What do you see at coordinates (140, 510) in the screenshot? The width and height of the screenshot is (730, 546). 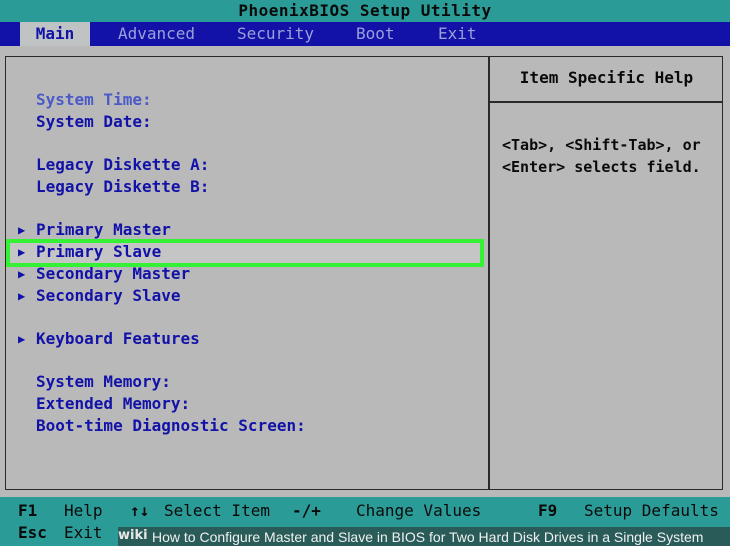 I see `key-arrows: ↑↓` at bounding box center [140, 510].